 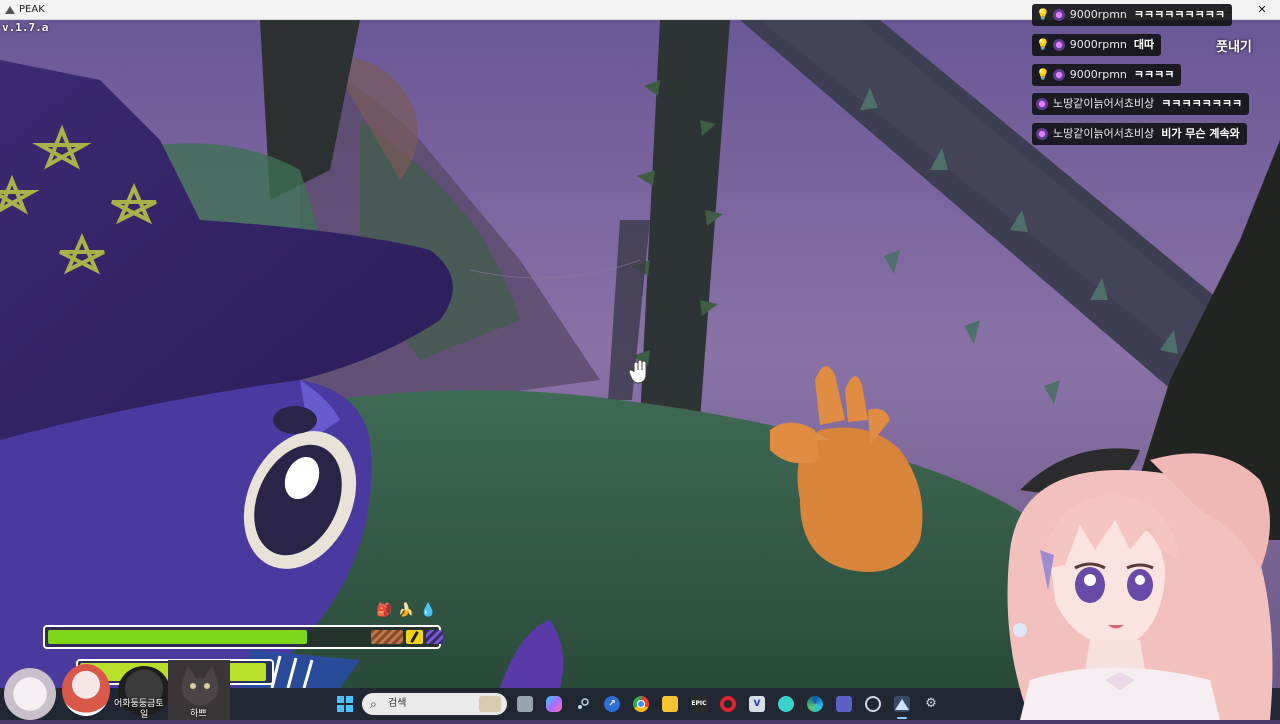 What do you see at coordinates (32, 9) in the screenshot?
I see `window-title: PEAK` at bounding box center [32, 9].